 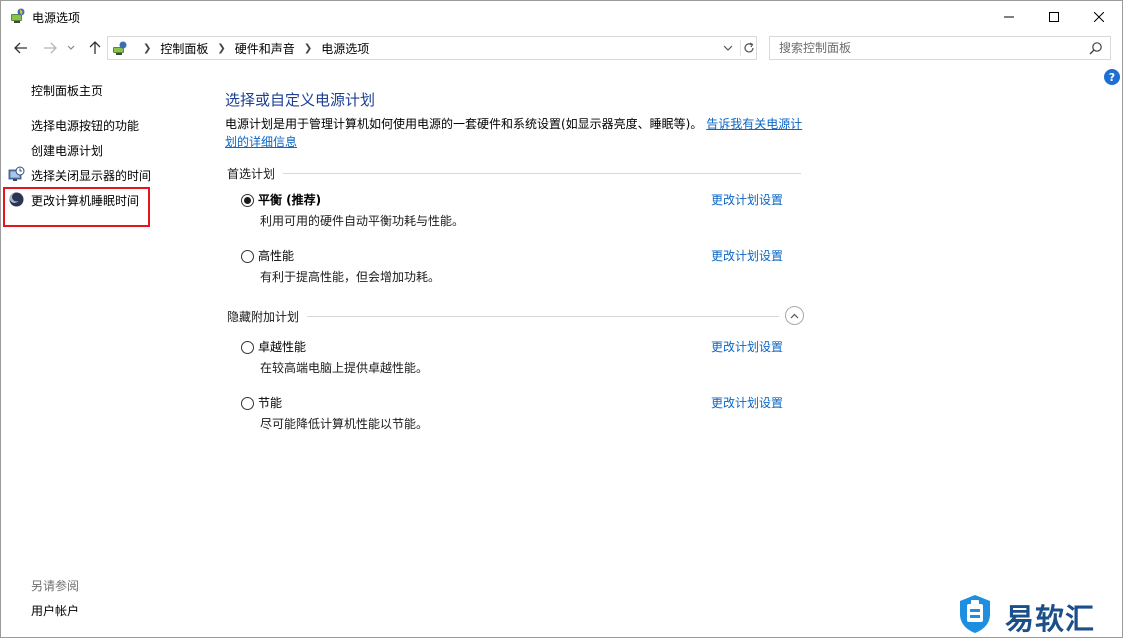 I want to click on control-panel-home-link: 控制面板主页, so click(x=67, y=90).